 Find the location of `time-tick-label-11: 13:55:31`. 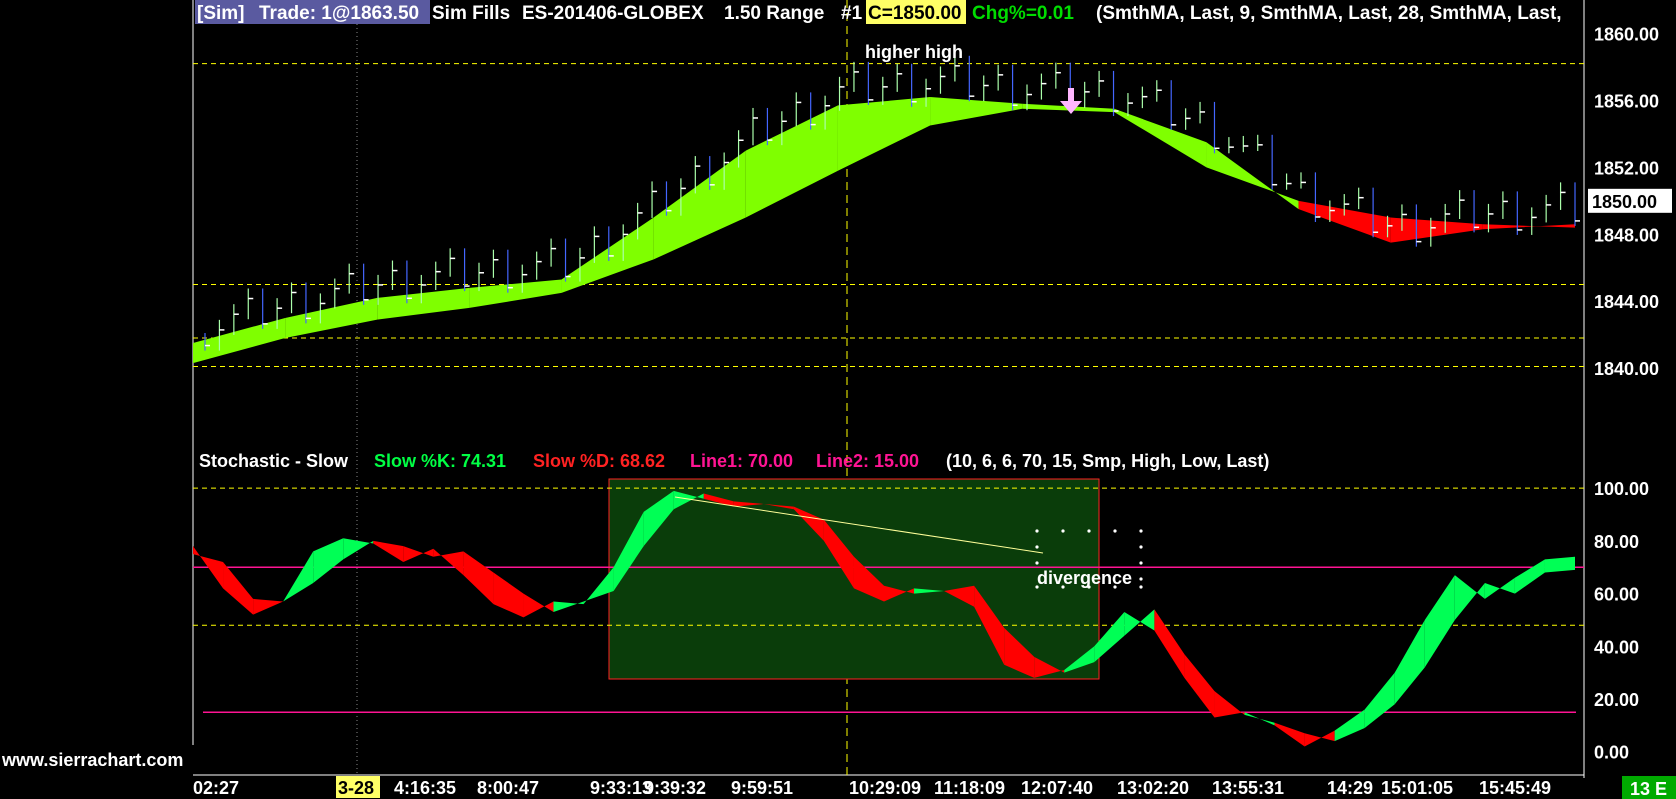

time-tick-label-11: 13:55:31 is located at coordinates (1248, 788).